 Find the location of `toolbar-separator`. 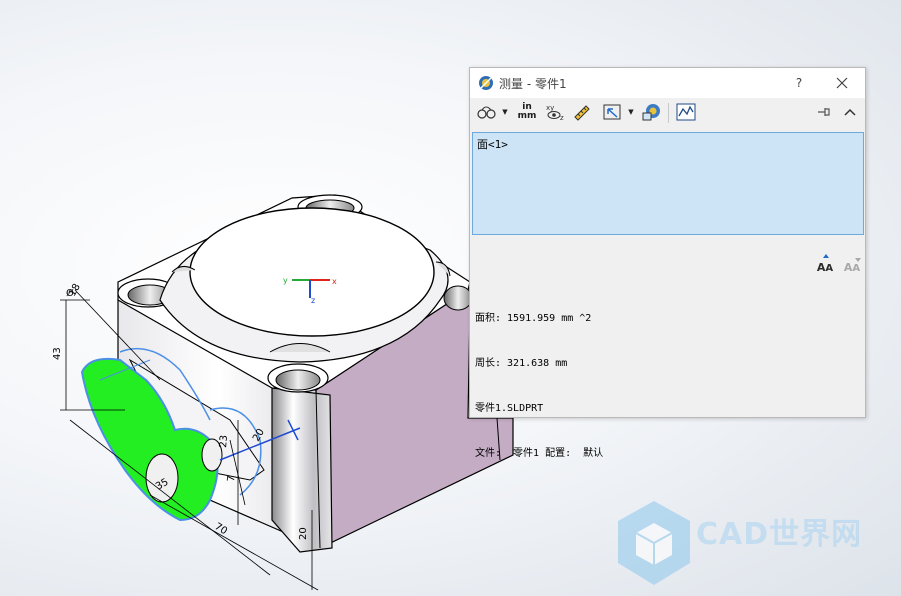

toolbar-separator is located at coordinates (668, 113).